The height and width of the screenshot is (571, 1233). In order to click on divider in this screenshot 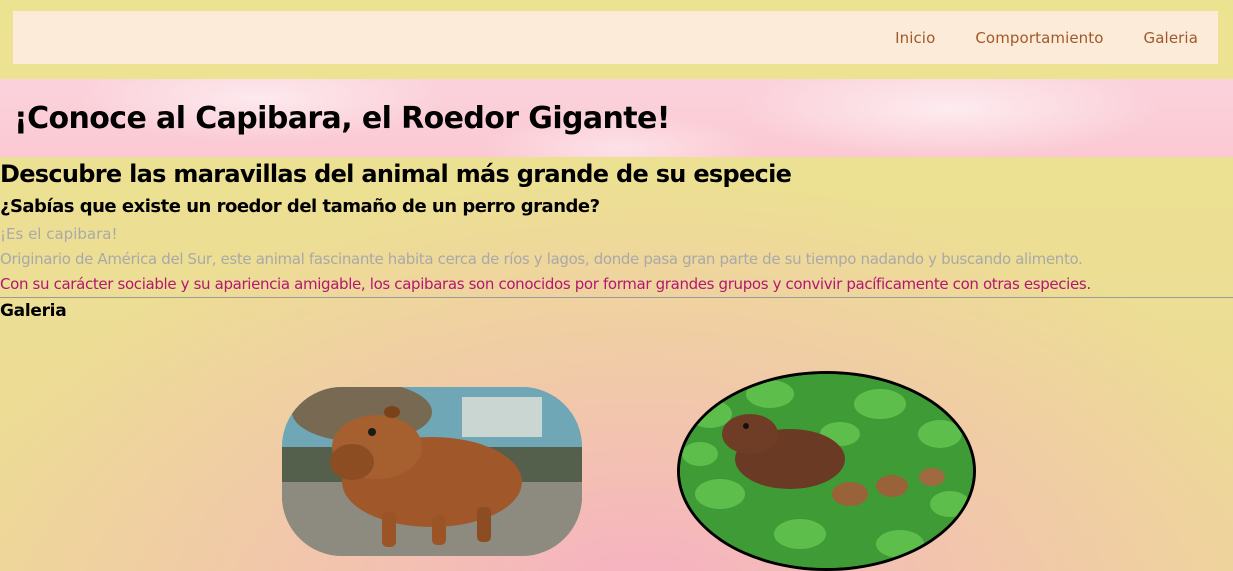, I will do `click(616, 297)`.